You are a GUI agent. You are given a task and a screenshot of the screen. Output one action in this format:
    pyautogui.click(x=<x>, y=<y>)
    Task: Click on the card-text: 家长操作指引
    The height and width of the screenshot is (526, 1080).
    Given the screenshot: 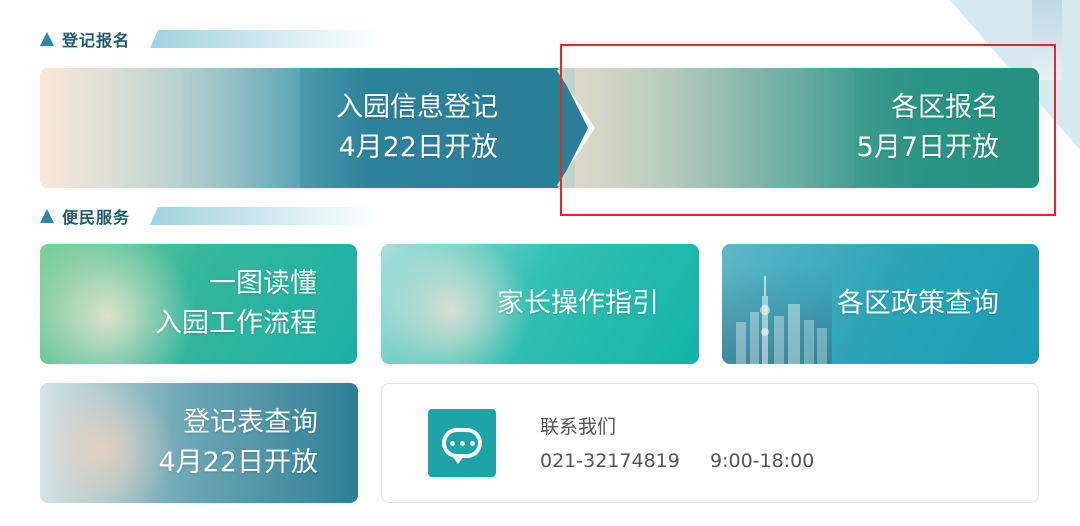 What is the action you would take?
    pyautogui.click(x=578, y=304)
    